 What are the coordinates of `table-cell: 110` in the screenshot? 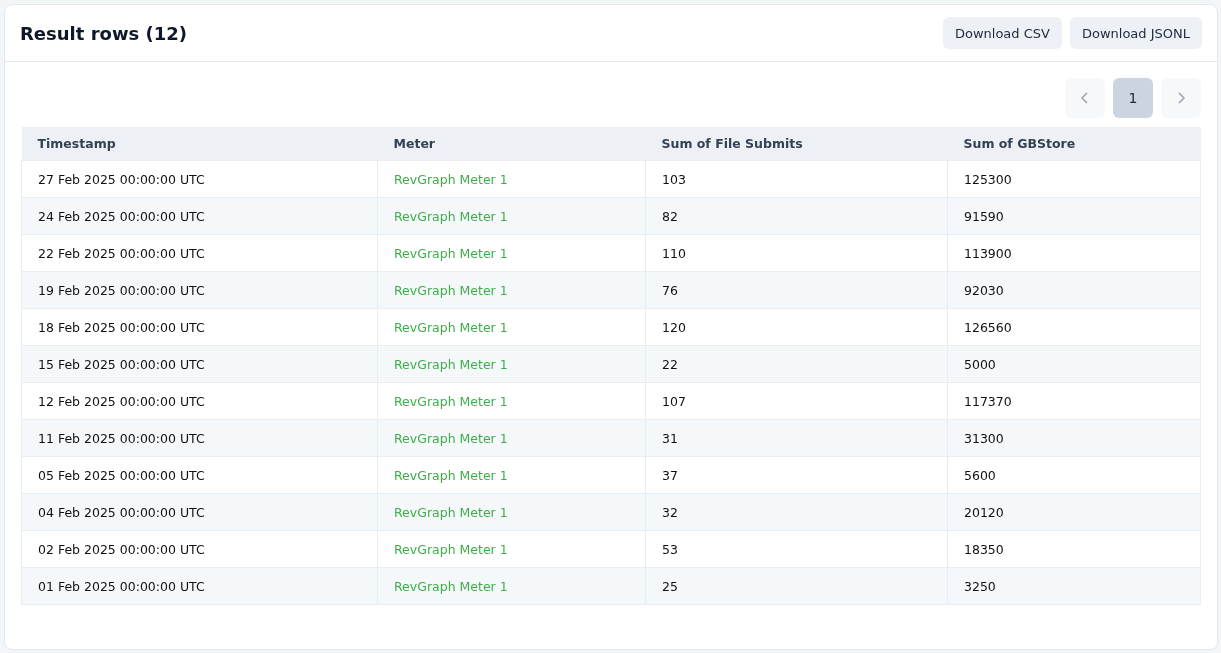 It's located at (796, 253).